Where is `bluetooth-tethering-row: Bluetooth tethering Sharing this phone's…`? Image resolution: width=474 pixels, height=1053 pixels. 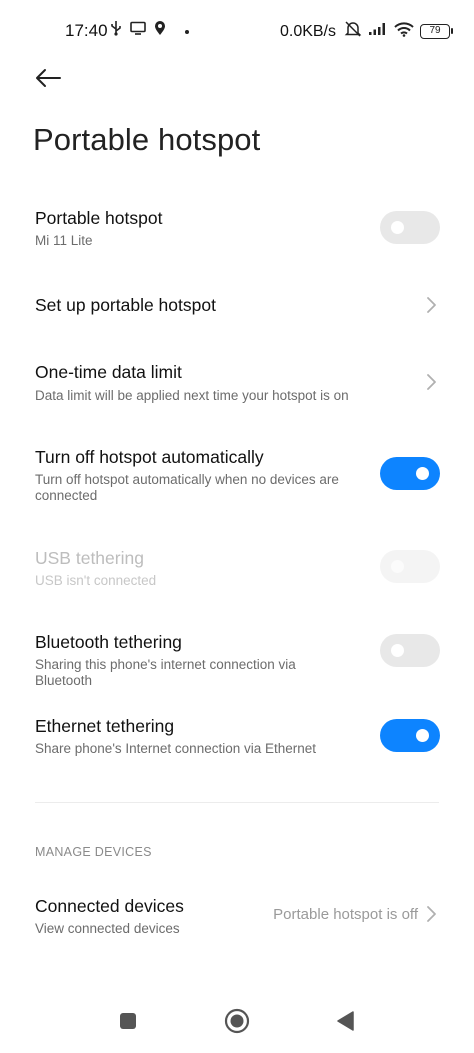
bluetooth-tethering-row: Bluetooth tethering Sharing this phone's… is located at coordinates (237, 656).